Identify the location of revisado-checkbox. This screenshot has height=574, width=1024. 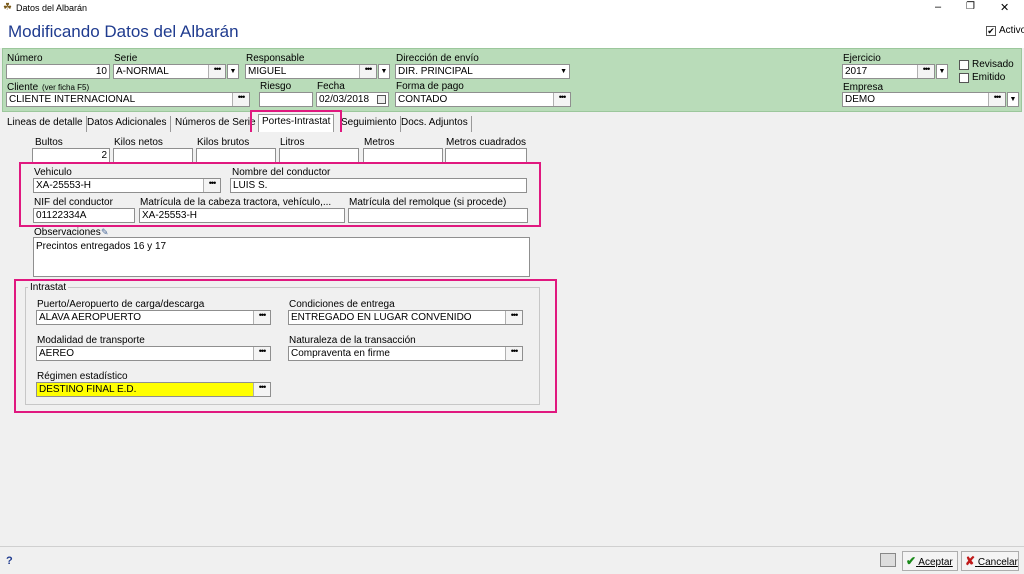
(964, 65).